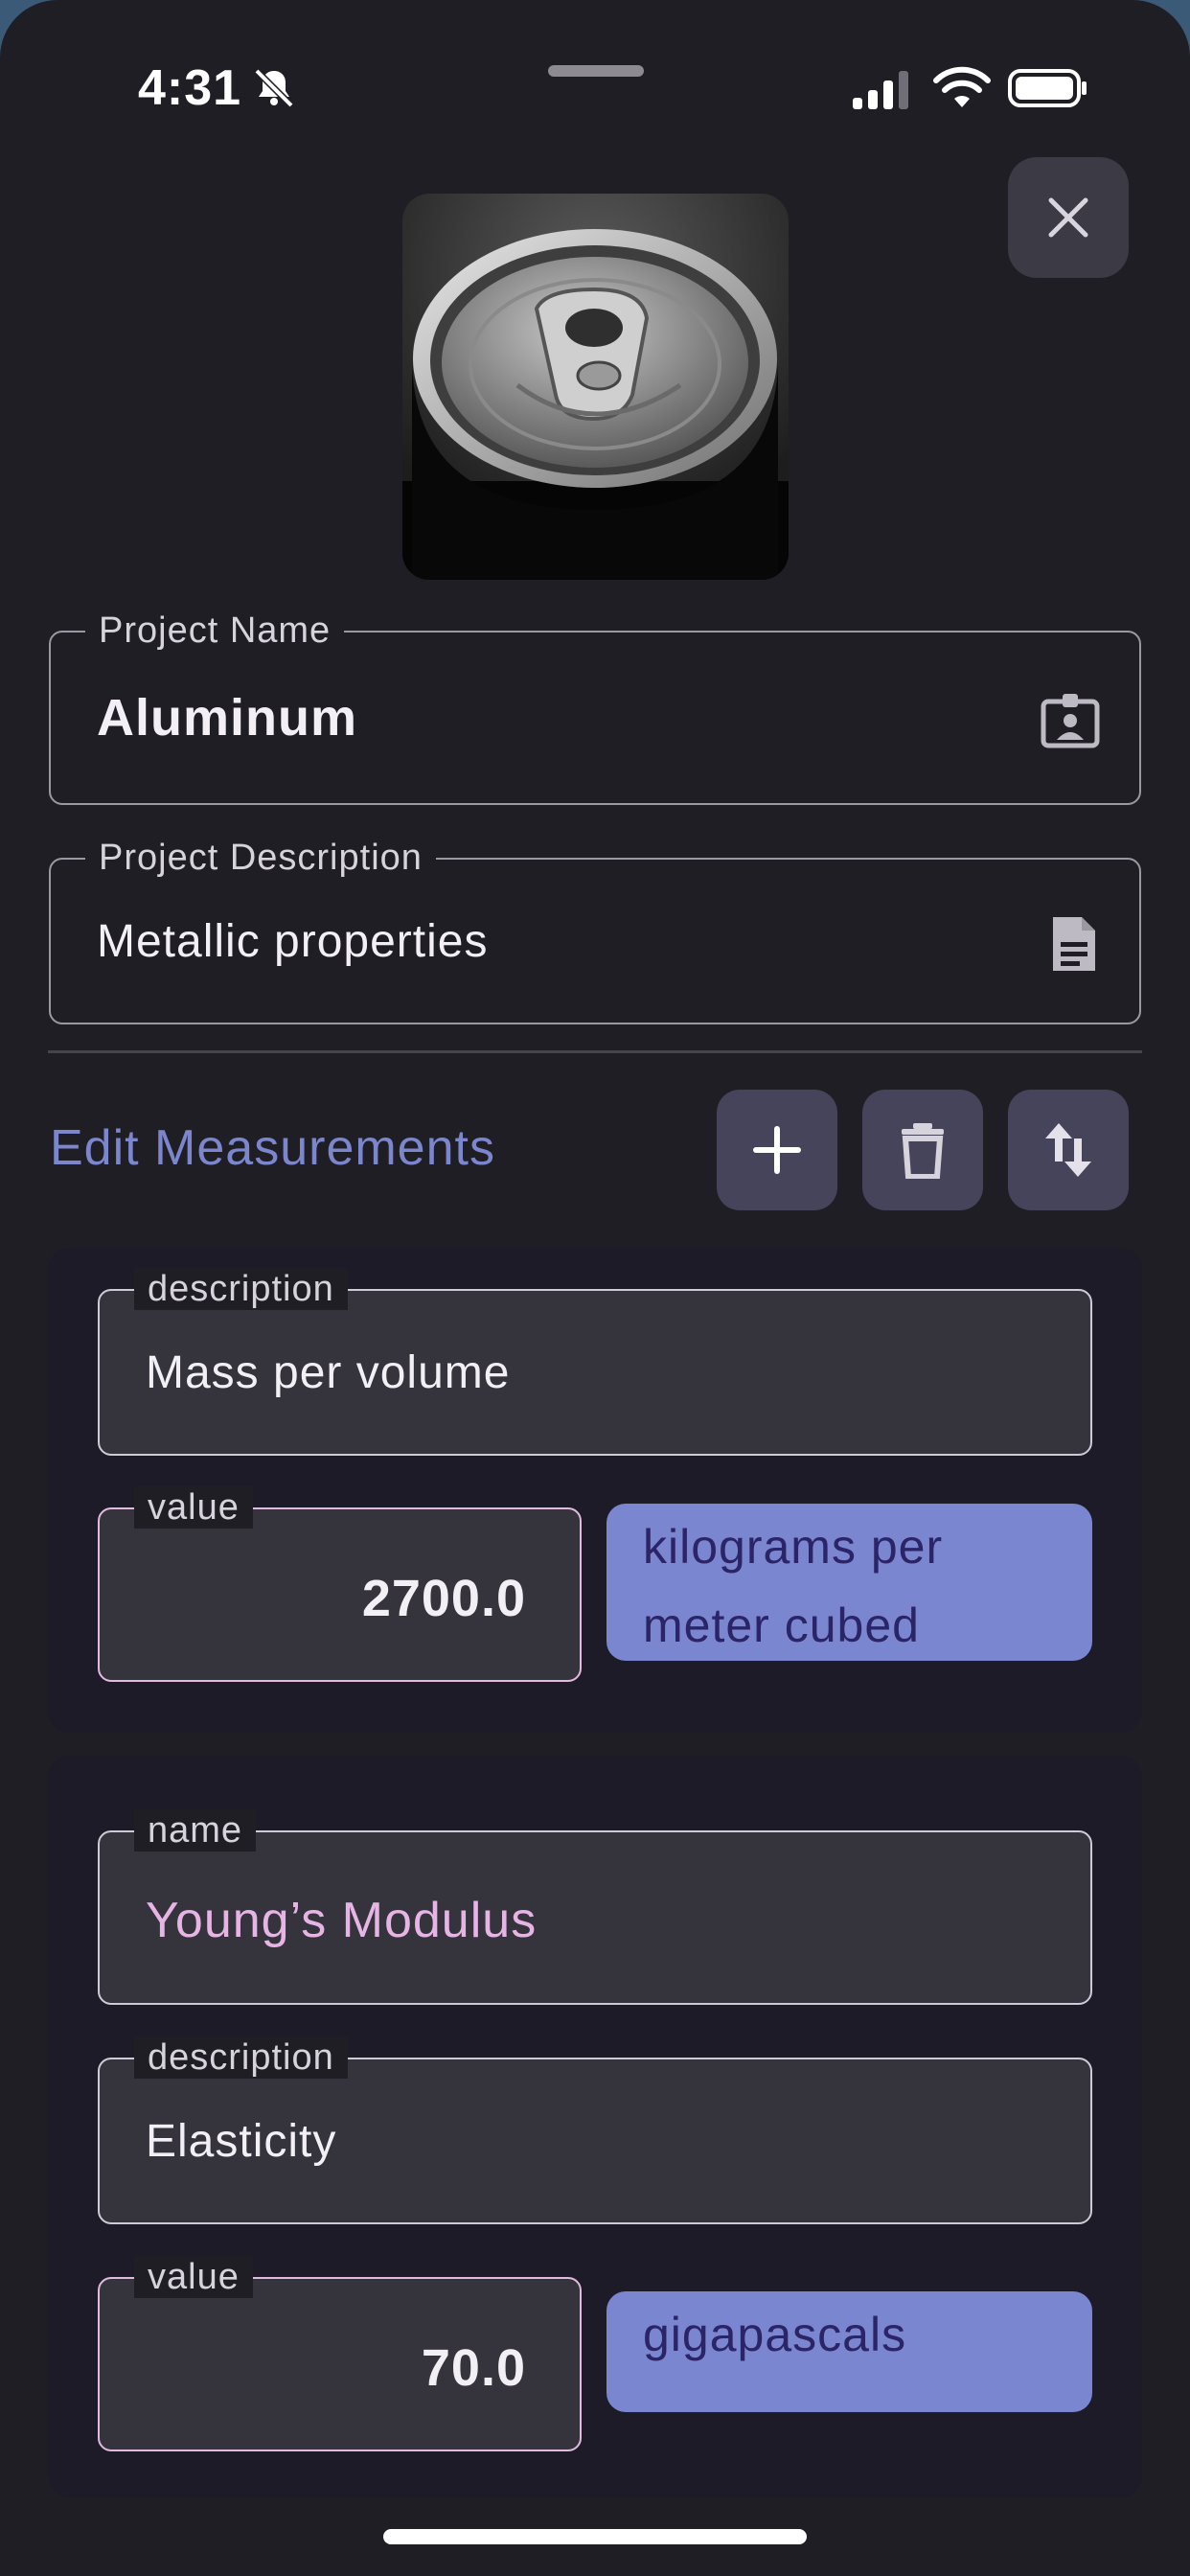  Describe the element at coordinates (340, 1584) in the screenshot. I see `measurement-value-field: value 2700.0` at that location.